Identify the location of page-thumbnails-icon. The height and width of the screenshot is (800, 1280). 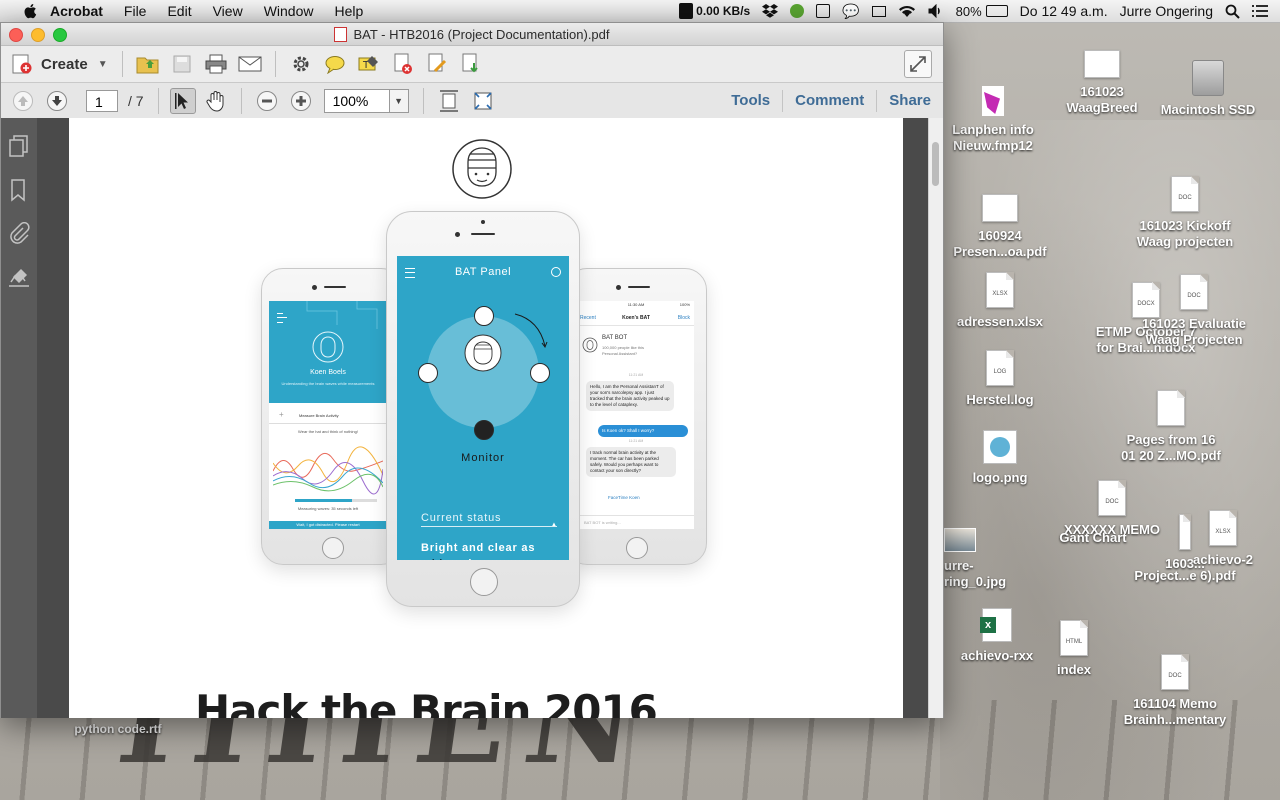
(19, 146).